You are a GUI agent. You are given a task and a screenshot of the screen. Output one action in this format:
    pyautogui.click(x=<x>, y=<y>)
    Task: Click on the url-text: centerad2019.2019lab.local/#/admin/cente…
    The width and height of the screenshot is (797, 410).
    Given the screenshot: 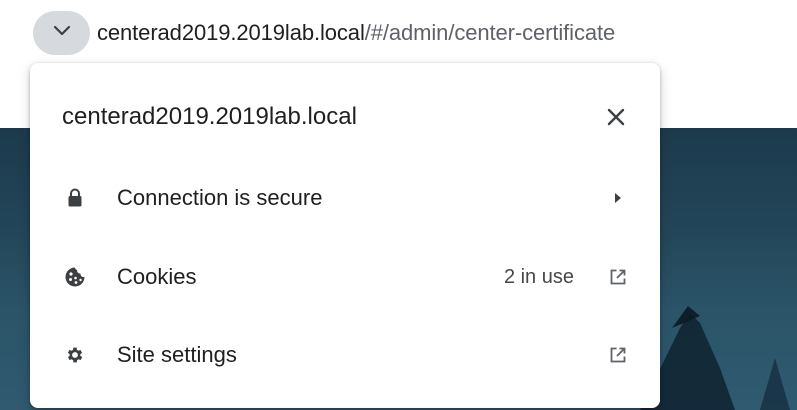 What is the action you would take?
    pyautogui.click(x=356, y=33)
    